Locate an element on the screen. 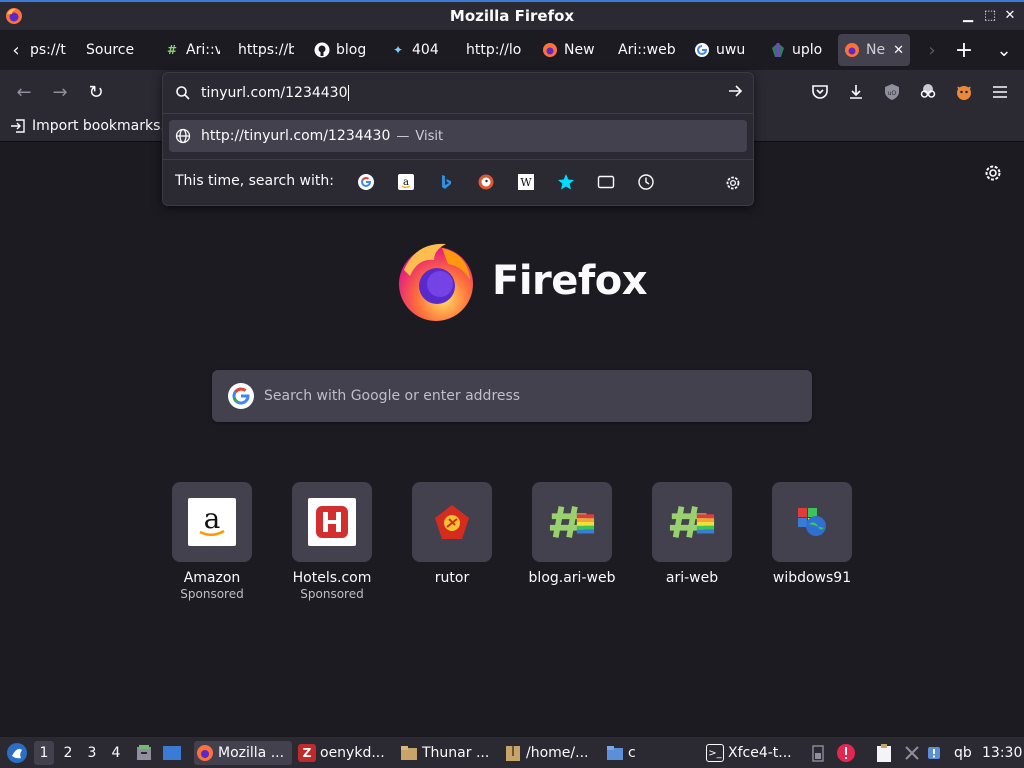  qbittorrent-tray: qb is located at coordinates (965, 753).